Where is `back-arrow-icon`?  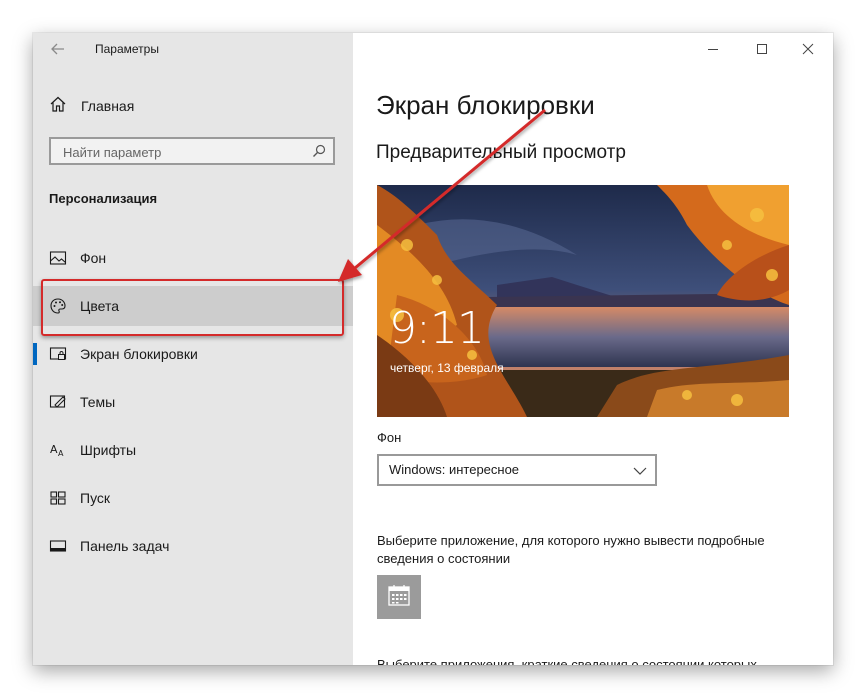 back-arrow-icon is located at coordinates (58, 49).